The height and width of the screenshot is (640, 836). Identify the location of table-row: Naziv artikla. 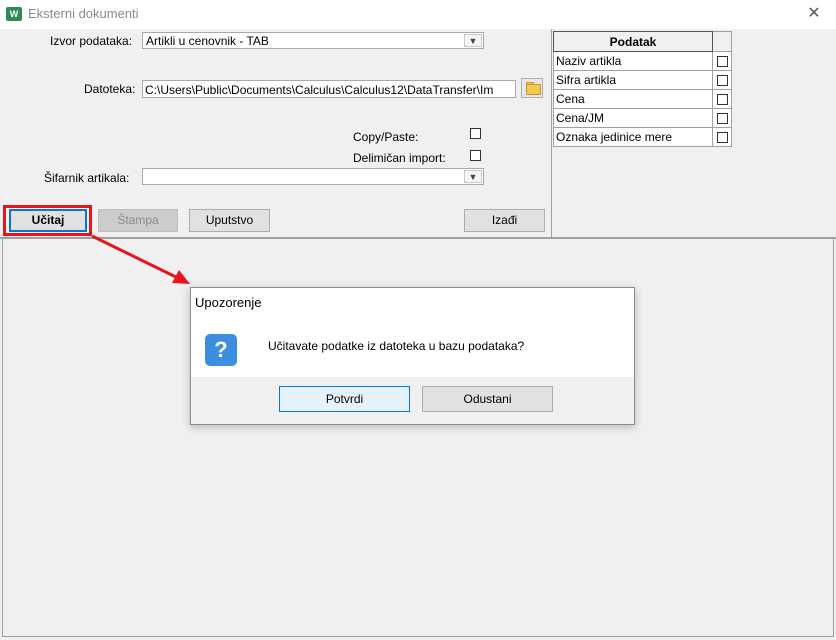
(642, 61).